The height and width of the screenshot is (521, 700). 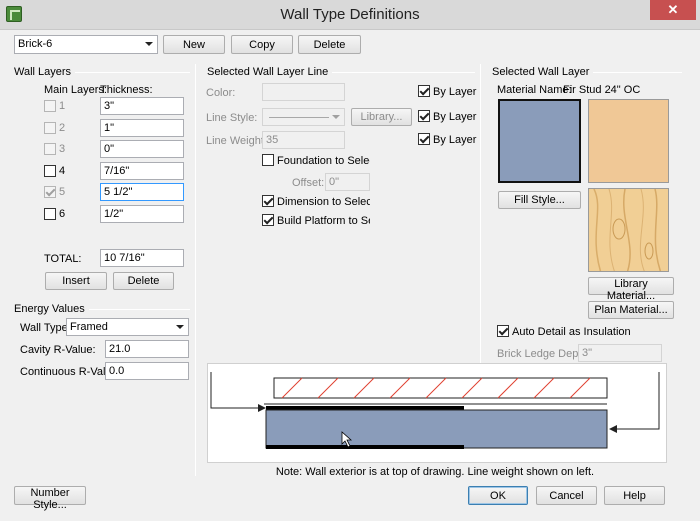 What do you see at coordinates (63, 259) in the screenshot?
I see `total-label: TOTAL:` at bounding box center [63, 259].